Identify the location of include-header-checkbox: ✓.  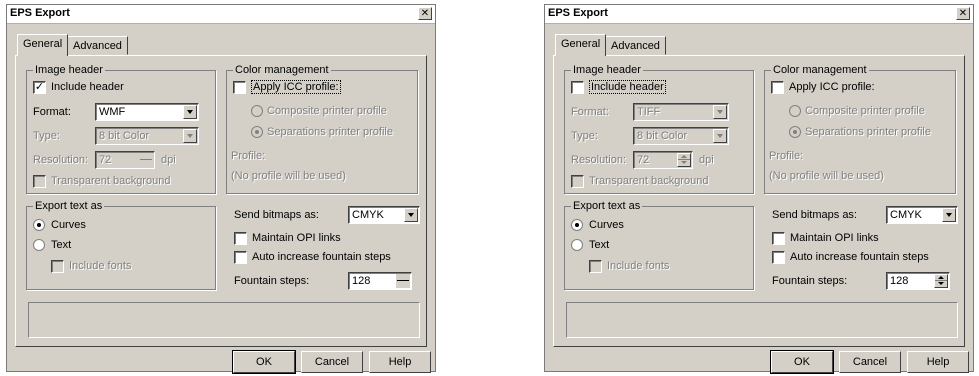
(39, 87).